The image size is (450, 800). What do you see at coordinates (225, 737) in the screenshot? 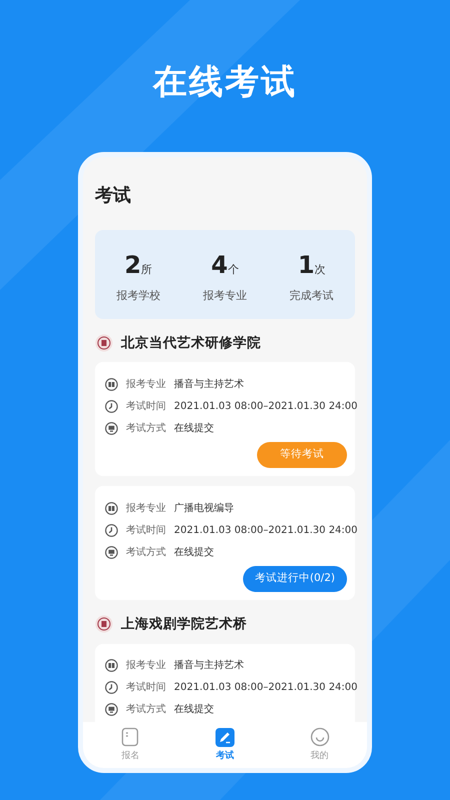
I see `pen-icon` at bounding box center [225, 737].